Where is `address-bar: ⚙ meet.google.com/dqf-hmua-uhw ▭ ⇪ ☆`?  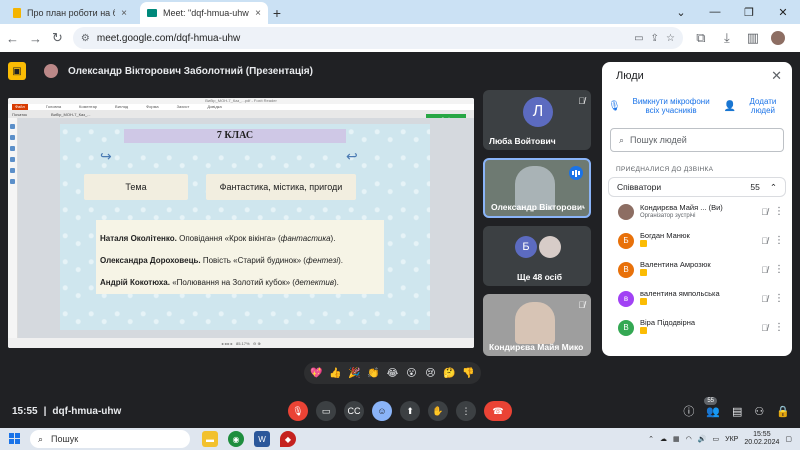
address-bar: ⚙ meet.google.com/dqf-hmua-uhw ▭ ⇪ ☆ is located at coordinates (377, 38).